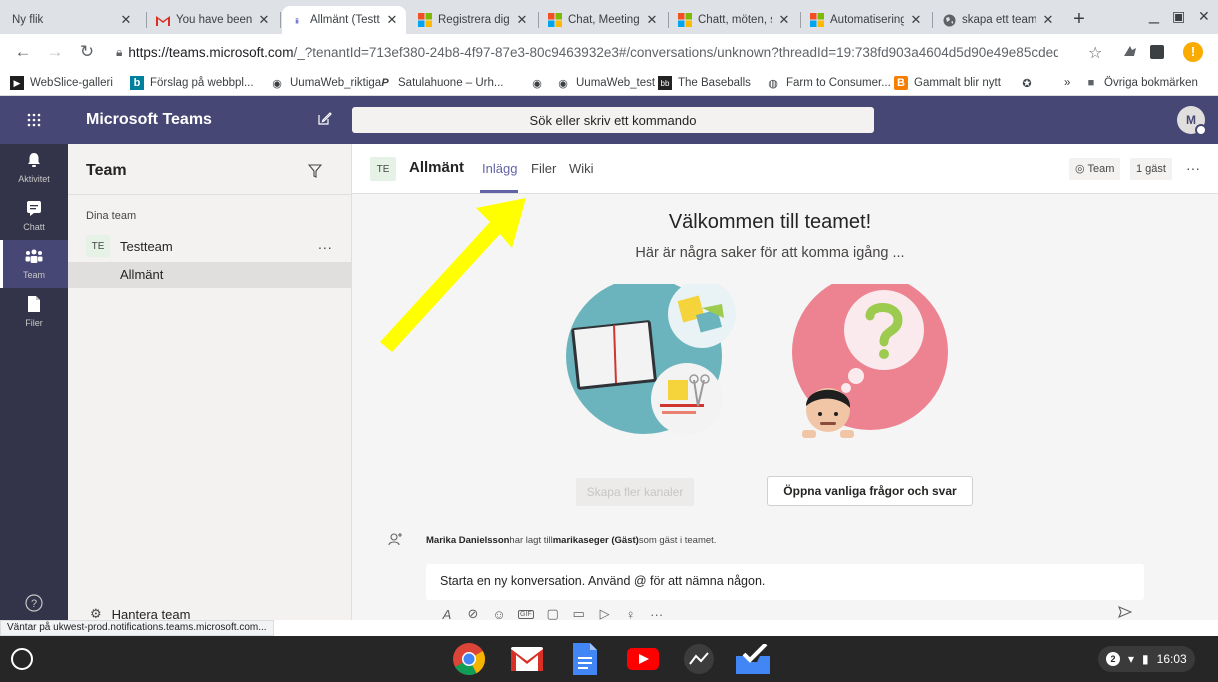 The width and height of the screenshot is (1218, 682). Describe the element at coordinates (22, 659) in the screenshot. I see `launcher-icon` at that location.